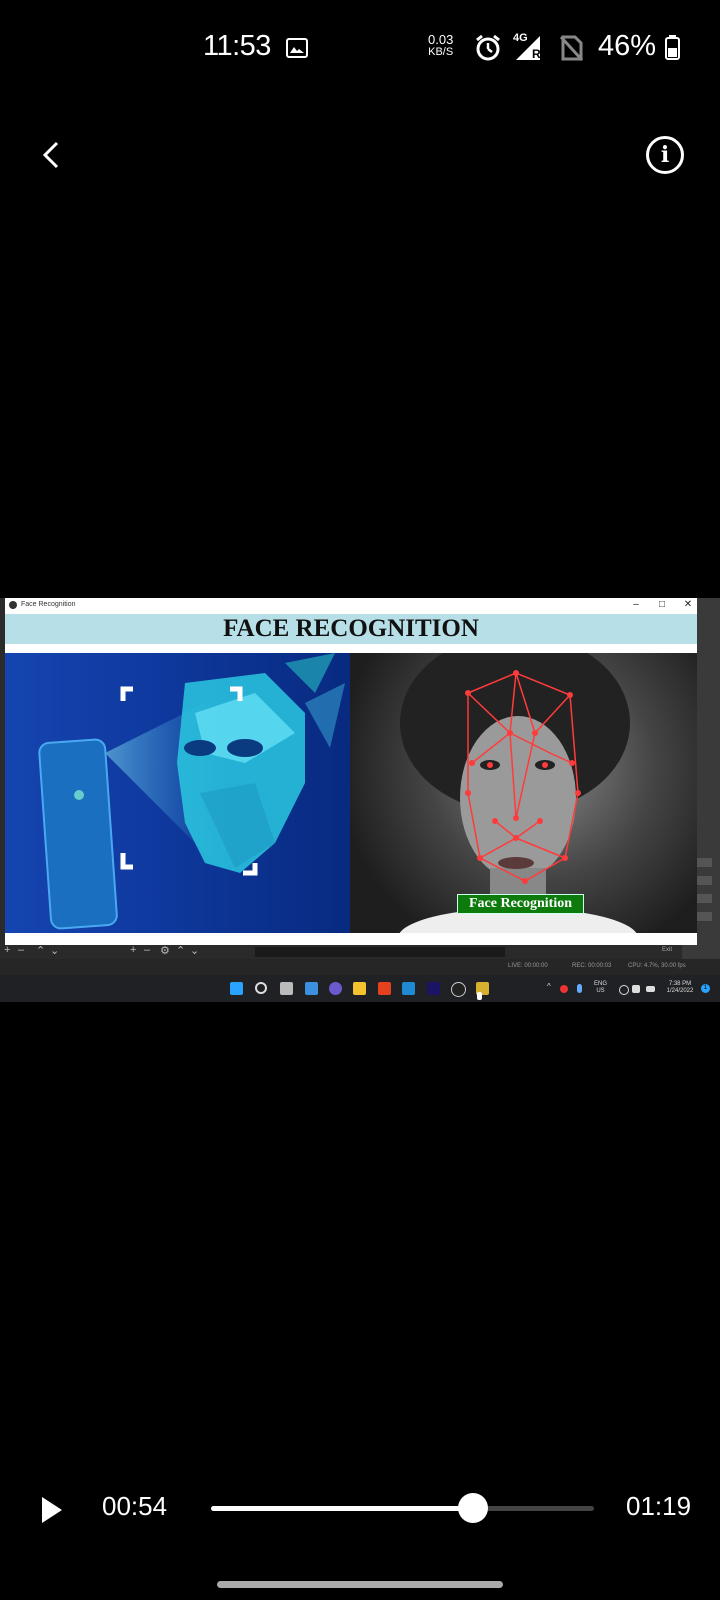 The image size is (720, 1600). I want to click on mouse-cursor-icon, so click(479, 996).